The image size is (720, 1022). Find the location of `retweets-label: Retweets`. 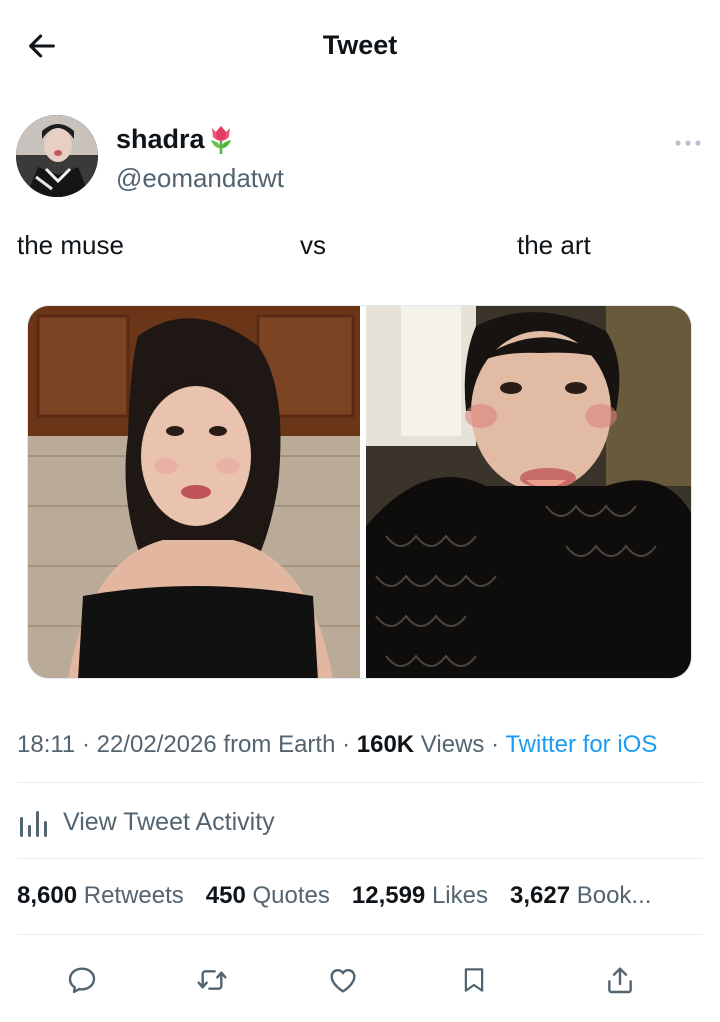

retweets-label: Retweets is located at coordinates (130, 895).